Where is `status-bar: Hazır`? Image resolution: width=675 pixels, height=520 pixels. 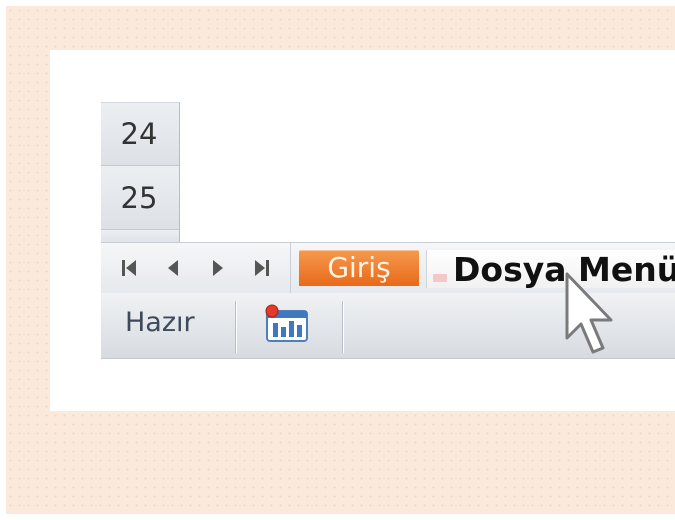 status-bar: Hazır is located at coordinates (388, 326).